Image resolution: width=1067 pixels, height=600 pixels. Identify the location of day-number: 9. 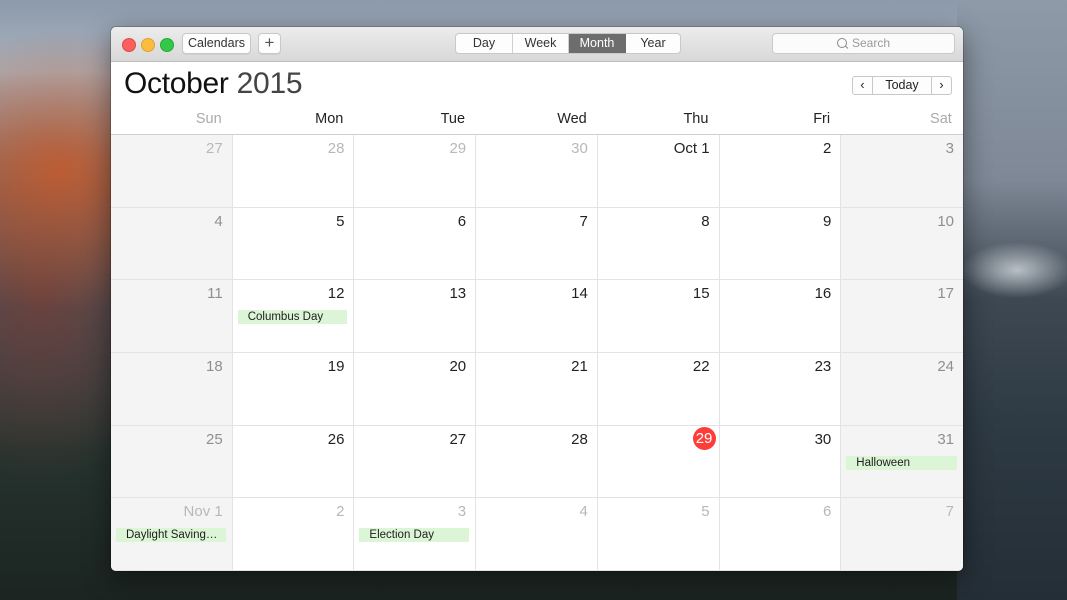
(827, 221).